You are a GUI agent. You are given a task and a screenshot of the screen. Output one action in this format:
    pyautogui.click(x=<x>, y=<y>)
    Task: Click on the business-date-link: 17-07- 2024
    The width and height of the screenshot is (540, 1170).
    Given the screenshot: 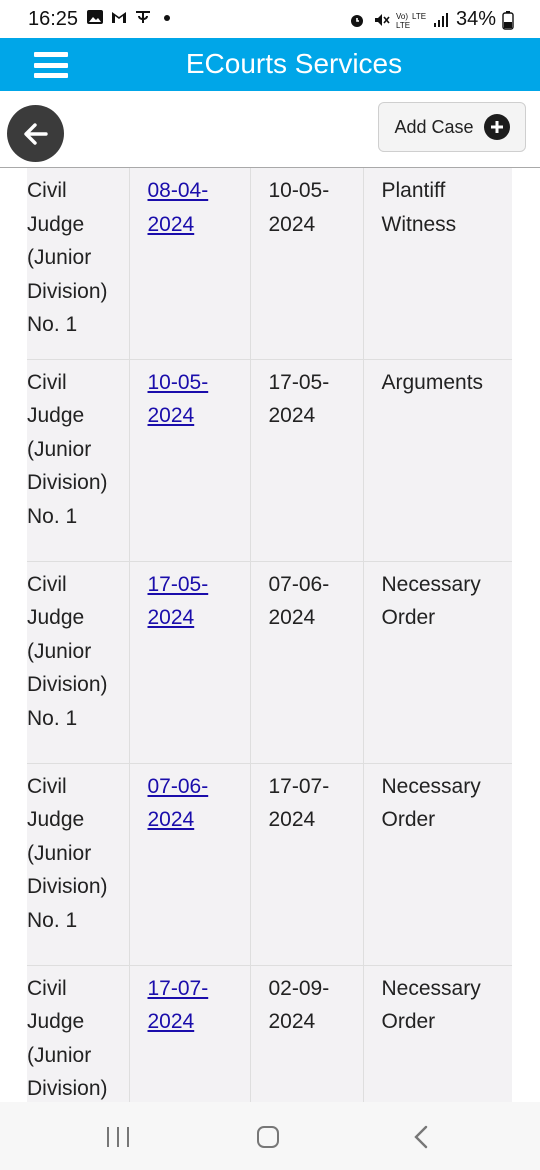 What is the action you would take?
    pyautogui.click(x=190, y=1033)
    